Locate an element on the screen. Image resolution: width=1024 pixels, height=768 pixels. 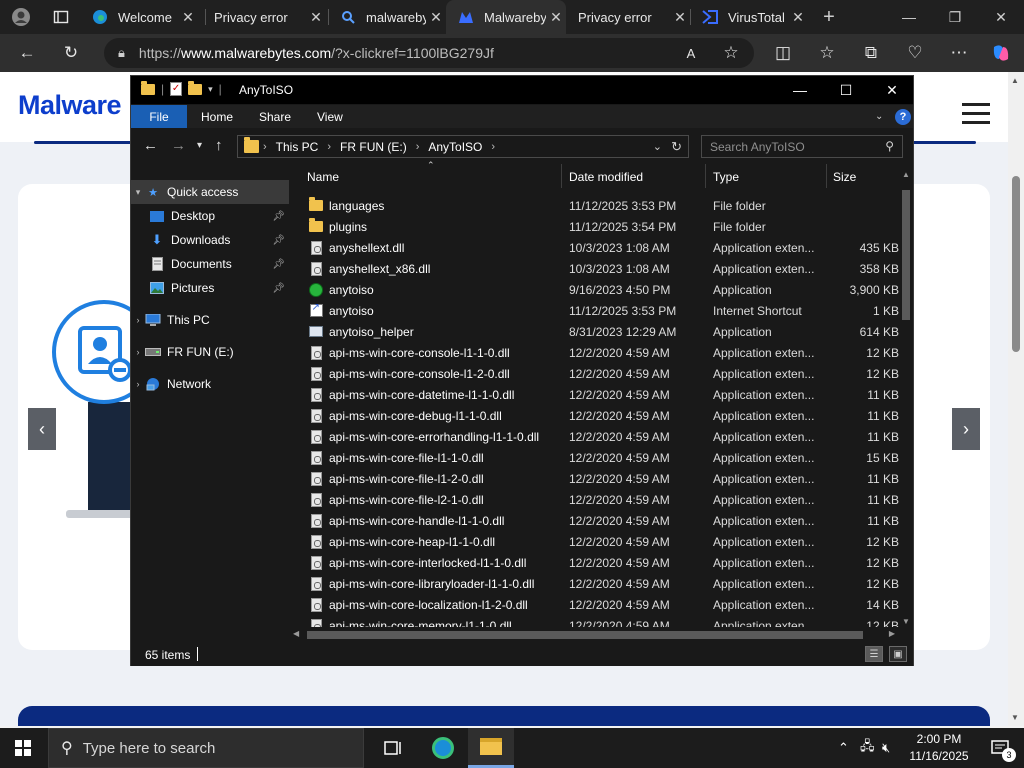
forward-arrow-icon: → is located at coordinates (178, 145).